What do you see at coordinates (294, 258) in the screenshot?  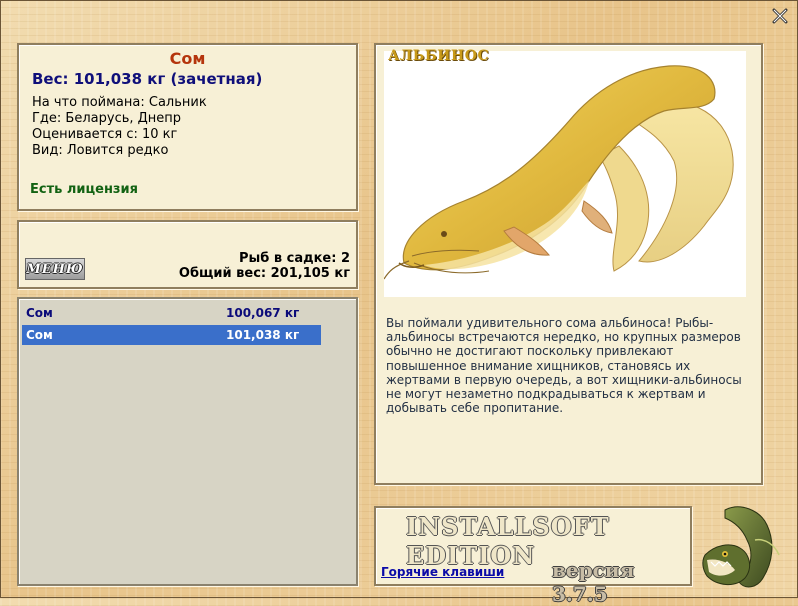 I see `cage-fish-count: Рыб в садке: 2` at bounding box center [294, 258].